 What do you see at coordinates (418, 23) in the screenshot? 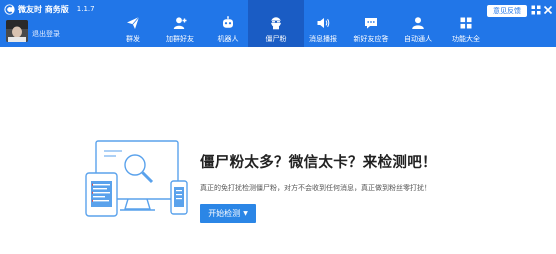
I see `auto-user-icon` at bounding box center [418, 23].